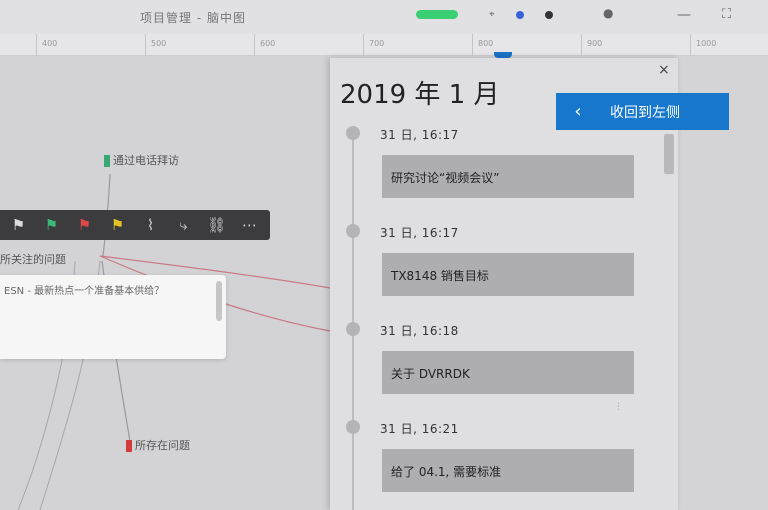  What do you see at coordinates (595, 43) in the screenshot?
I see `ruler-label: 900` at bounding box center [595, 43].